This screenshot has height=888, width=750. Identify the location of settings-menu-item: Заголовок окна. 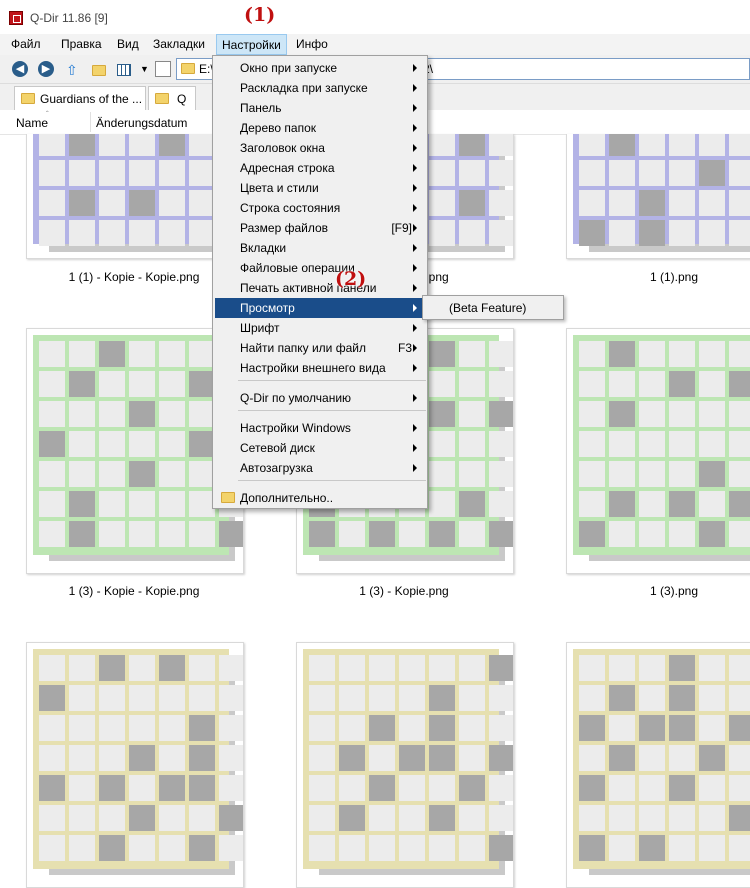
(320, 148).